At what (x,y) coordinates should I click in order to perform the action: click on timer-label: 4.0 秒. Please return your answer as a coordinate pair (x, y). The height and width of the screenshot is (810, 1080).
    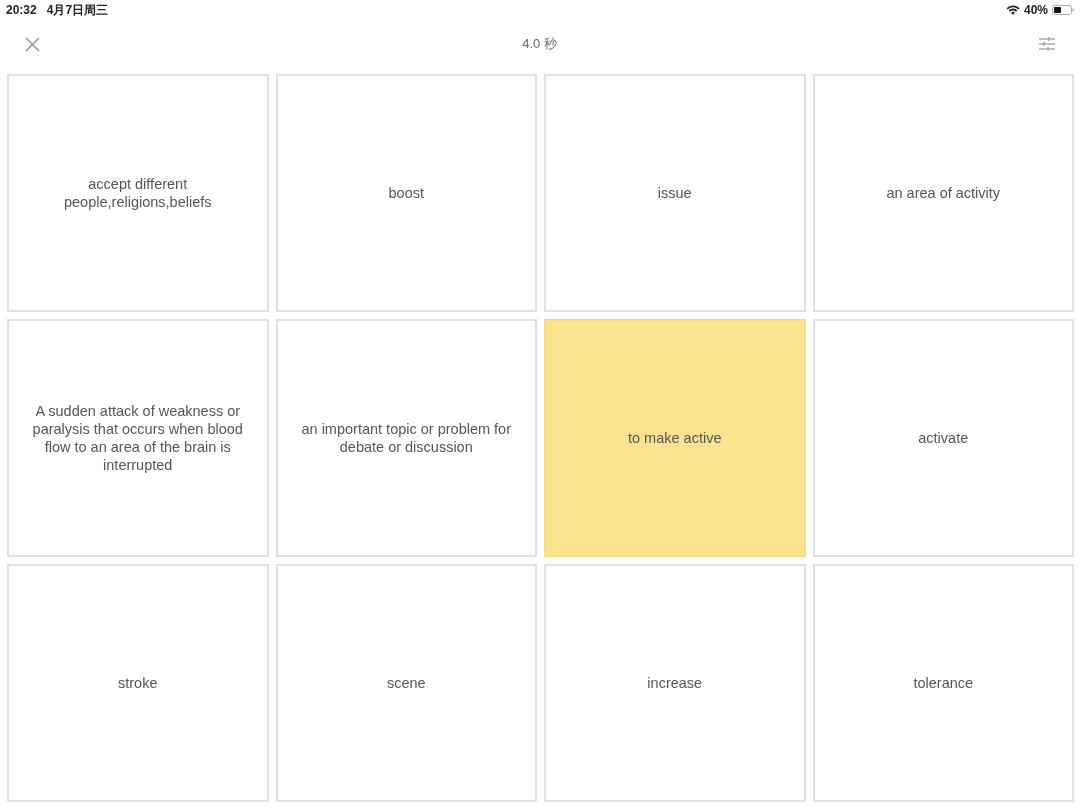
    Looking at the image, I should click on (539, 44).